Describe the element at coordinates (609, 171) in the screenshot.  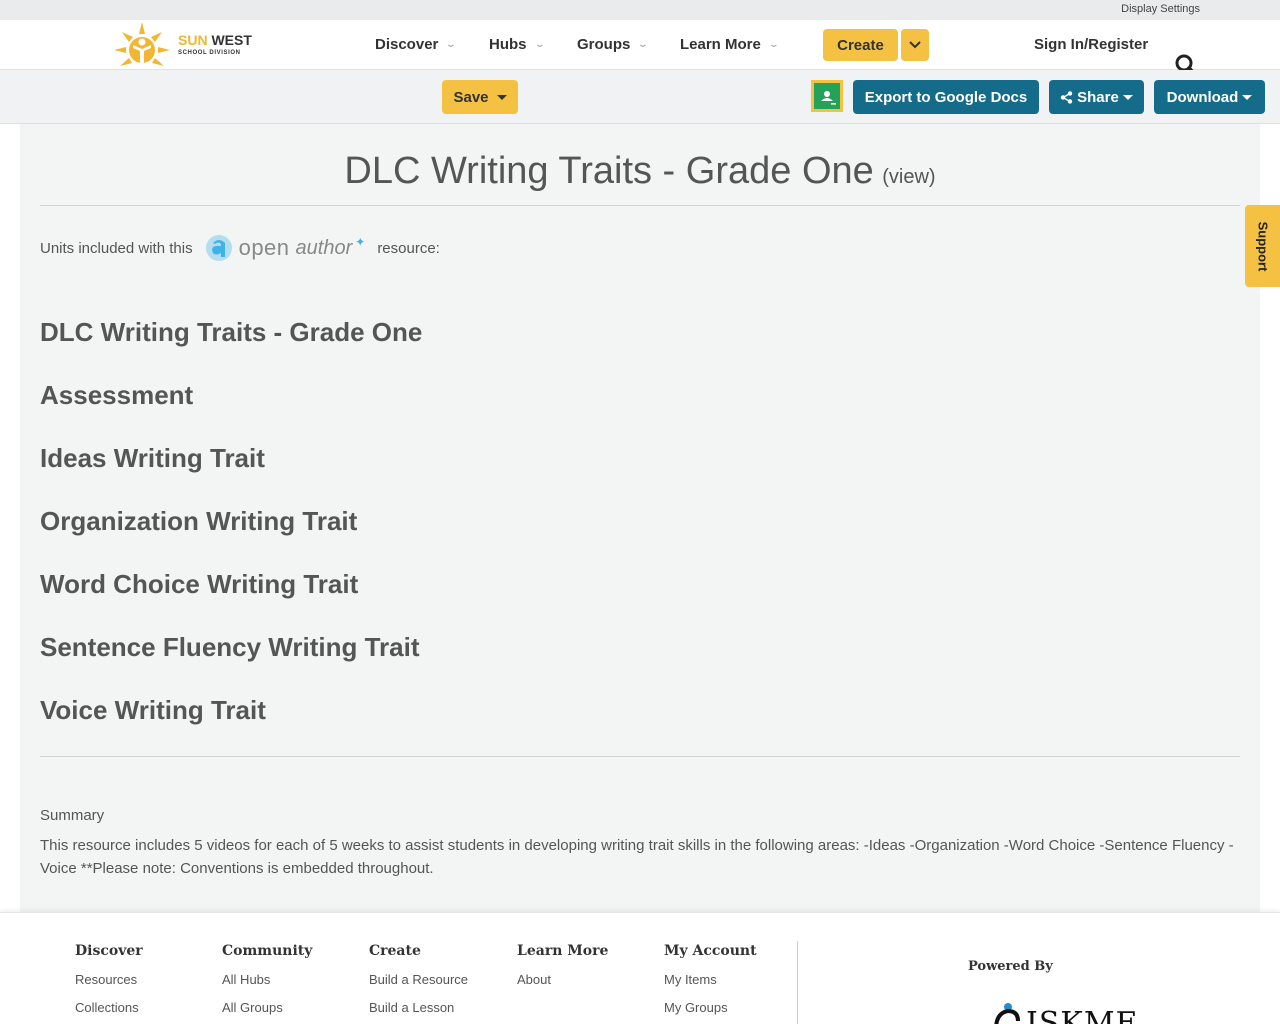
I see `page-title: DLC Writing Traits - Grade One` at that location.